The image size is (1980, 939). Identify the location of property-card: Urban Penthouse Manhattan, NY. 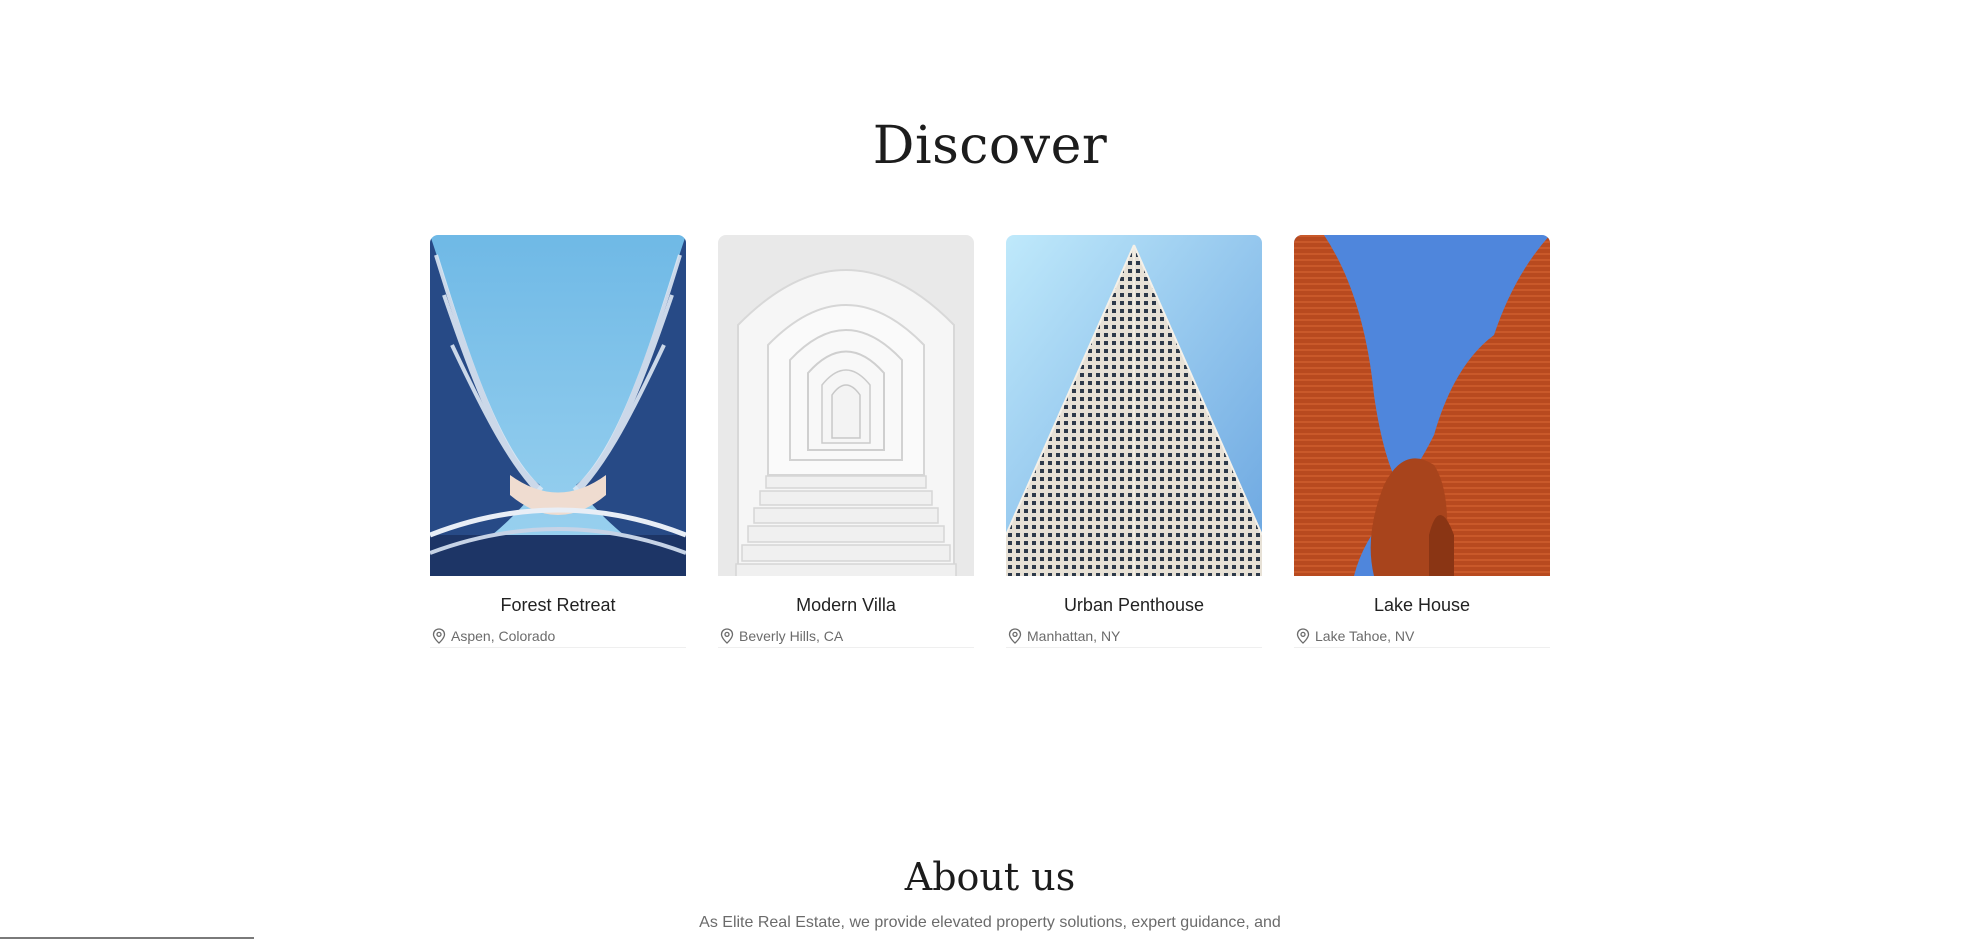
(1134, 442).